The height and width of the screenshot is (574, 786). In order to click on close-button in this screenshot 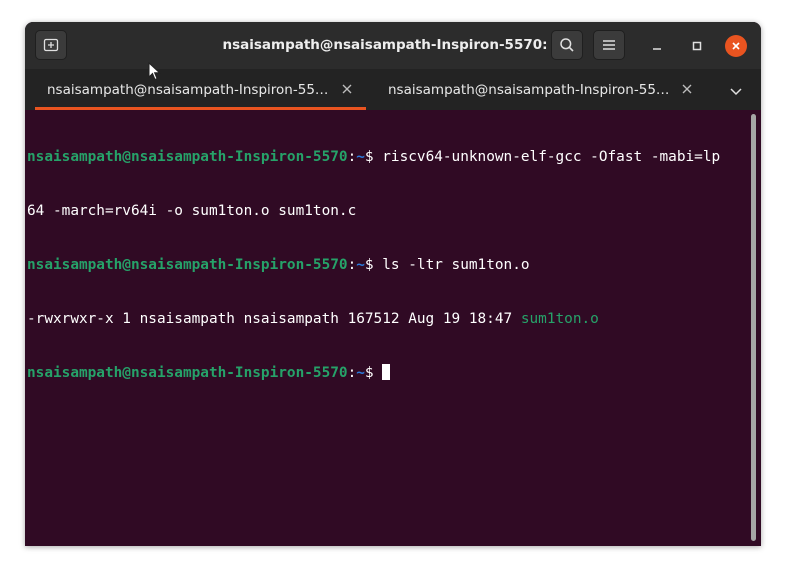, I will do `click(736, 46)`.